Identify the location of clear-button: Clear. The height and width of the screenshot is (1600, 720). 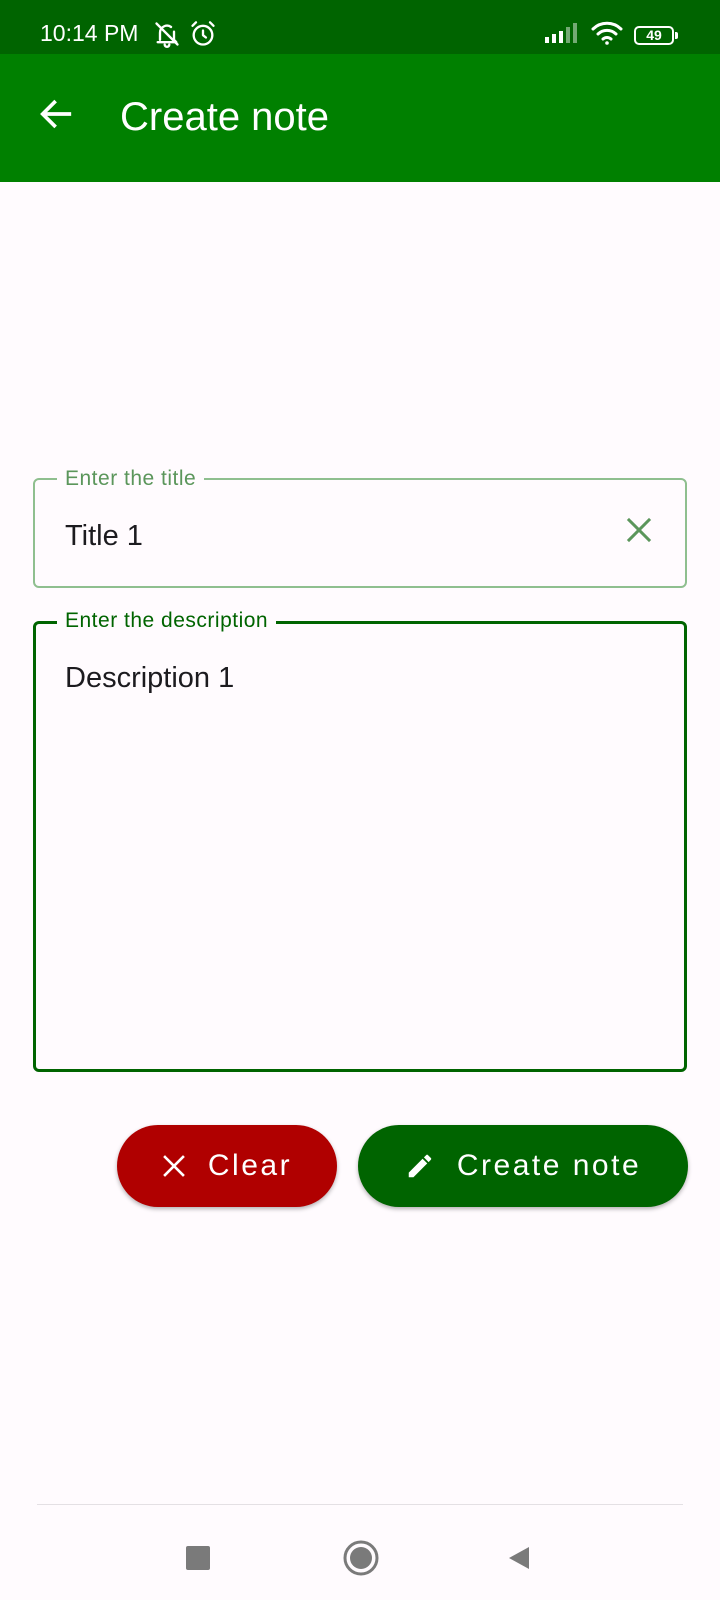
(227, 1166).